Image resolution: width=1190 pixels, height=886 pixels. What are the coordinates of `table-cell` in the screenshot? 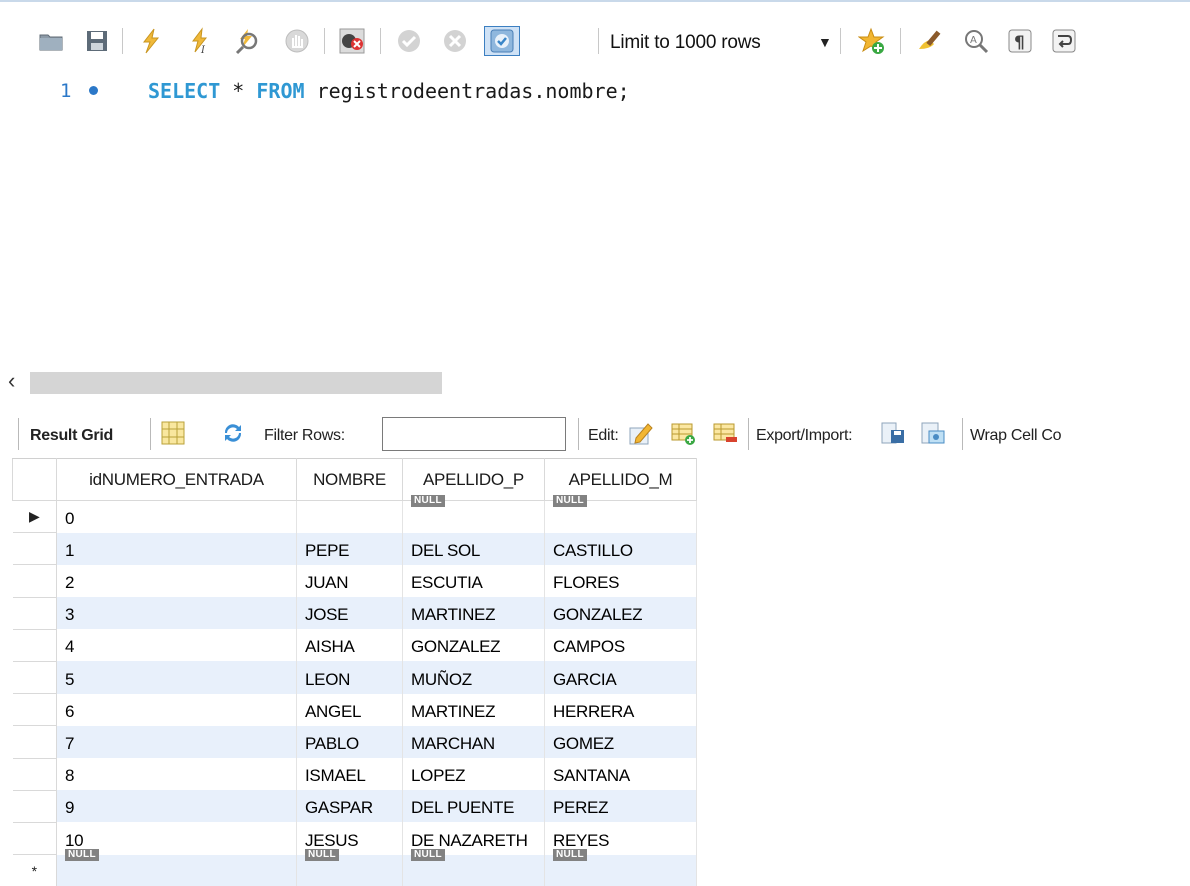 It's located at (349, 516).